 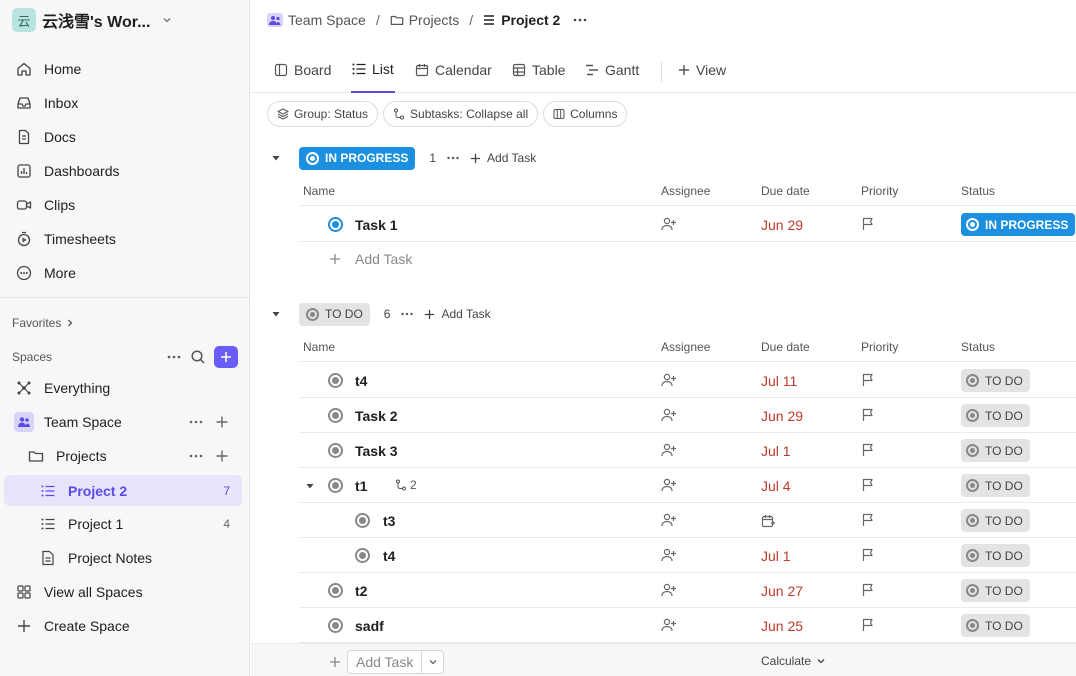 I want to click on task-name: sadf, so click(x=369, y=626).